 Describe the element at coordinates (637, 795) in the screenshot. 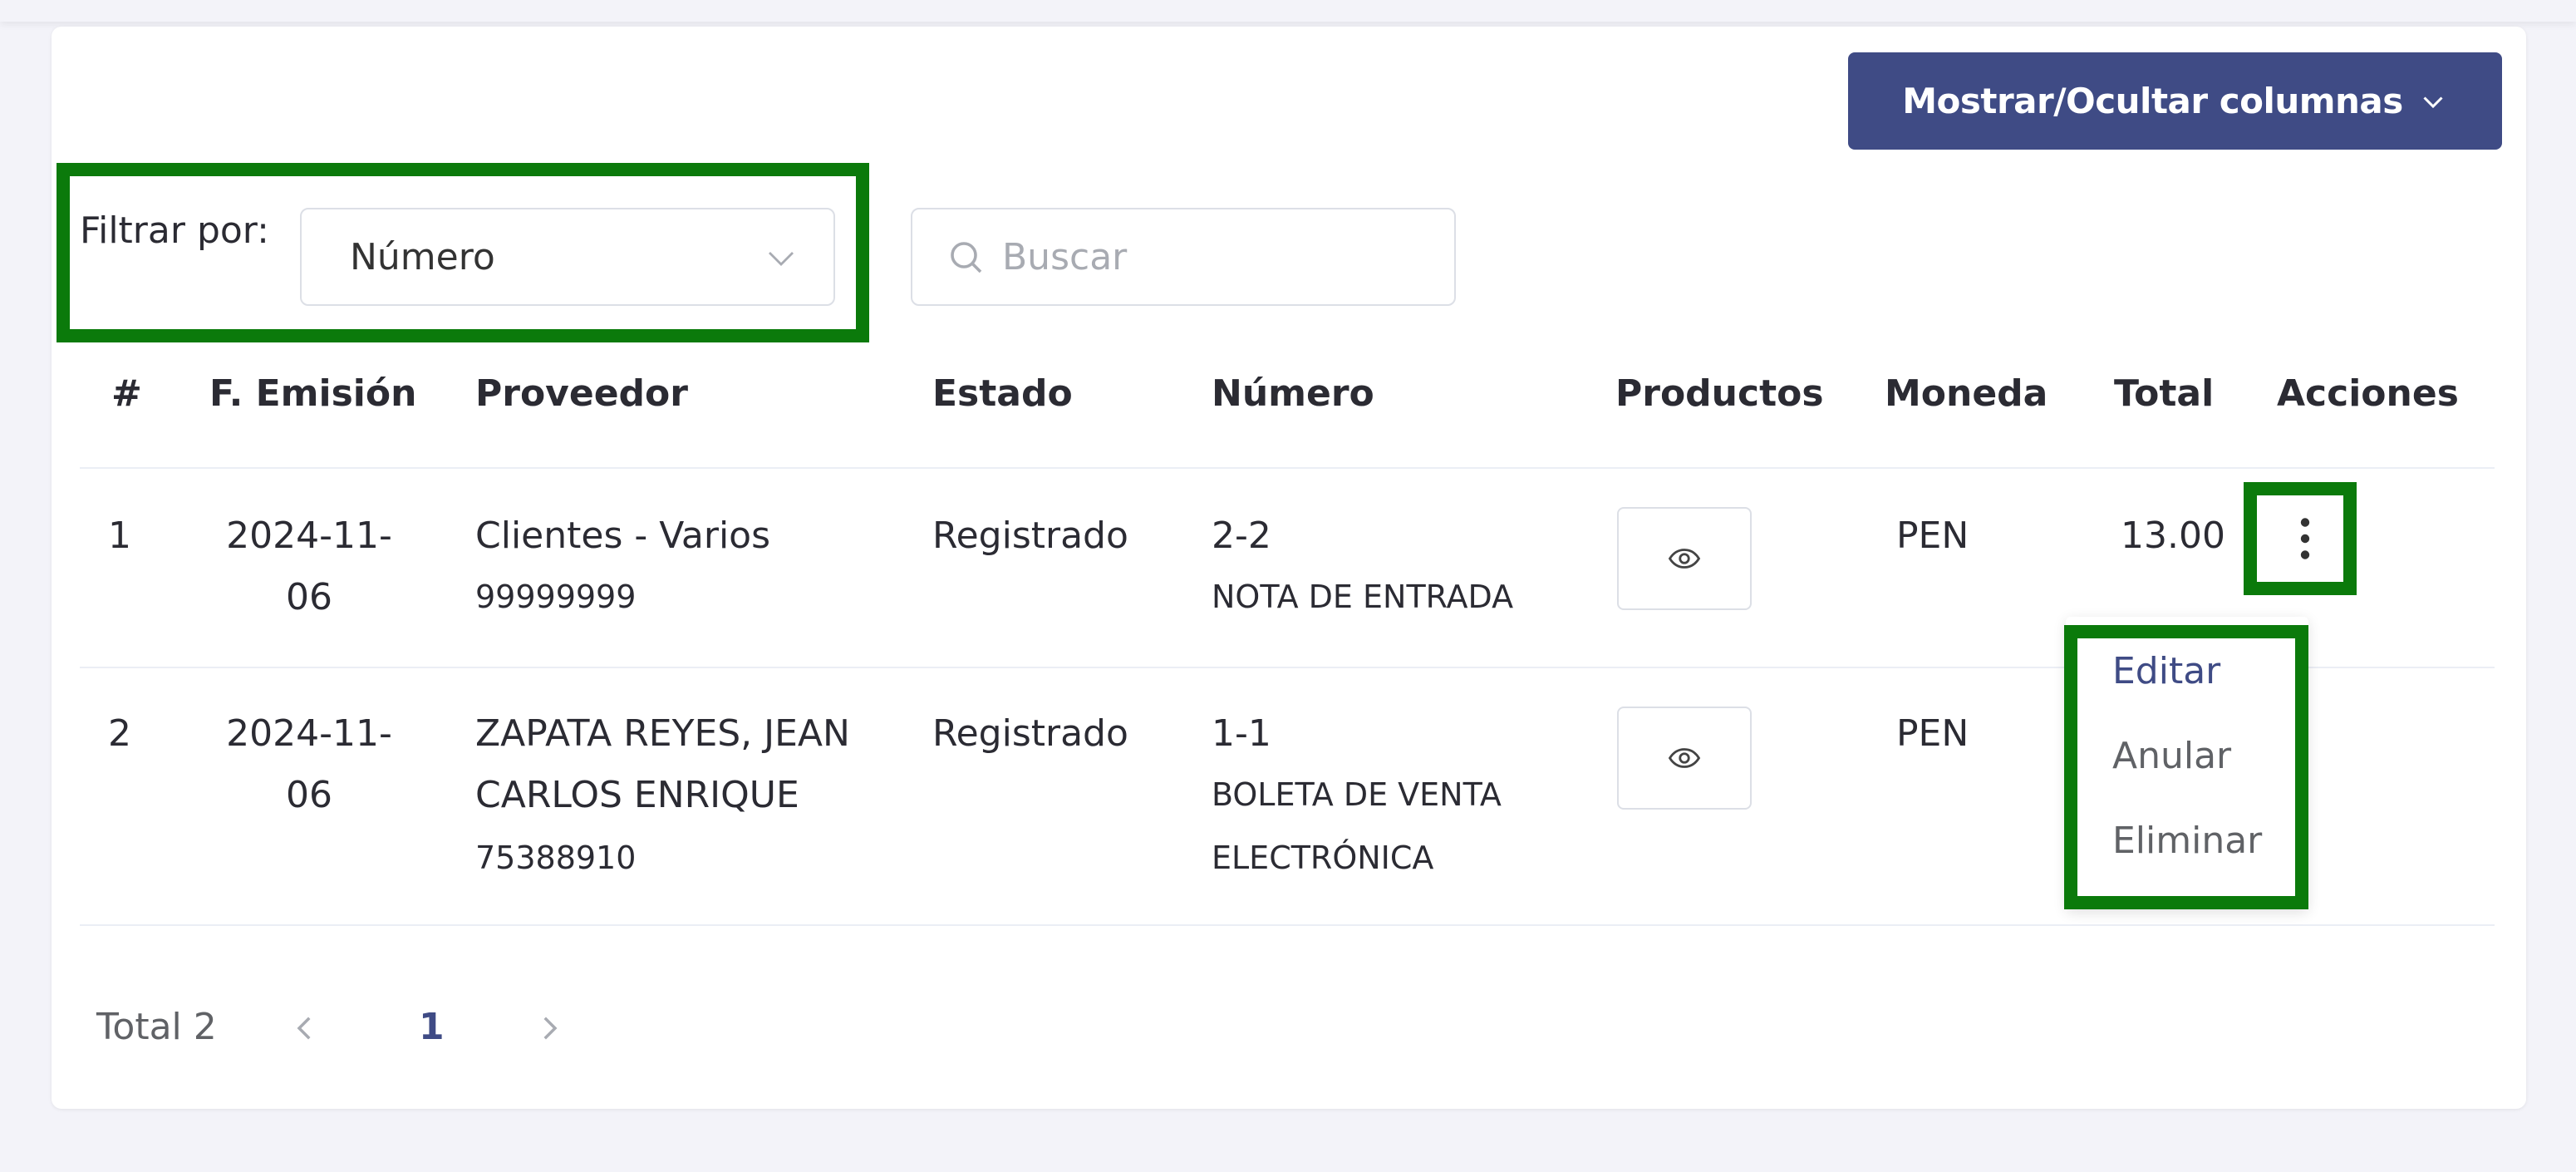

I see `row-supplier-line2: CARLOS ENRIQUE` at that location.